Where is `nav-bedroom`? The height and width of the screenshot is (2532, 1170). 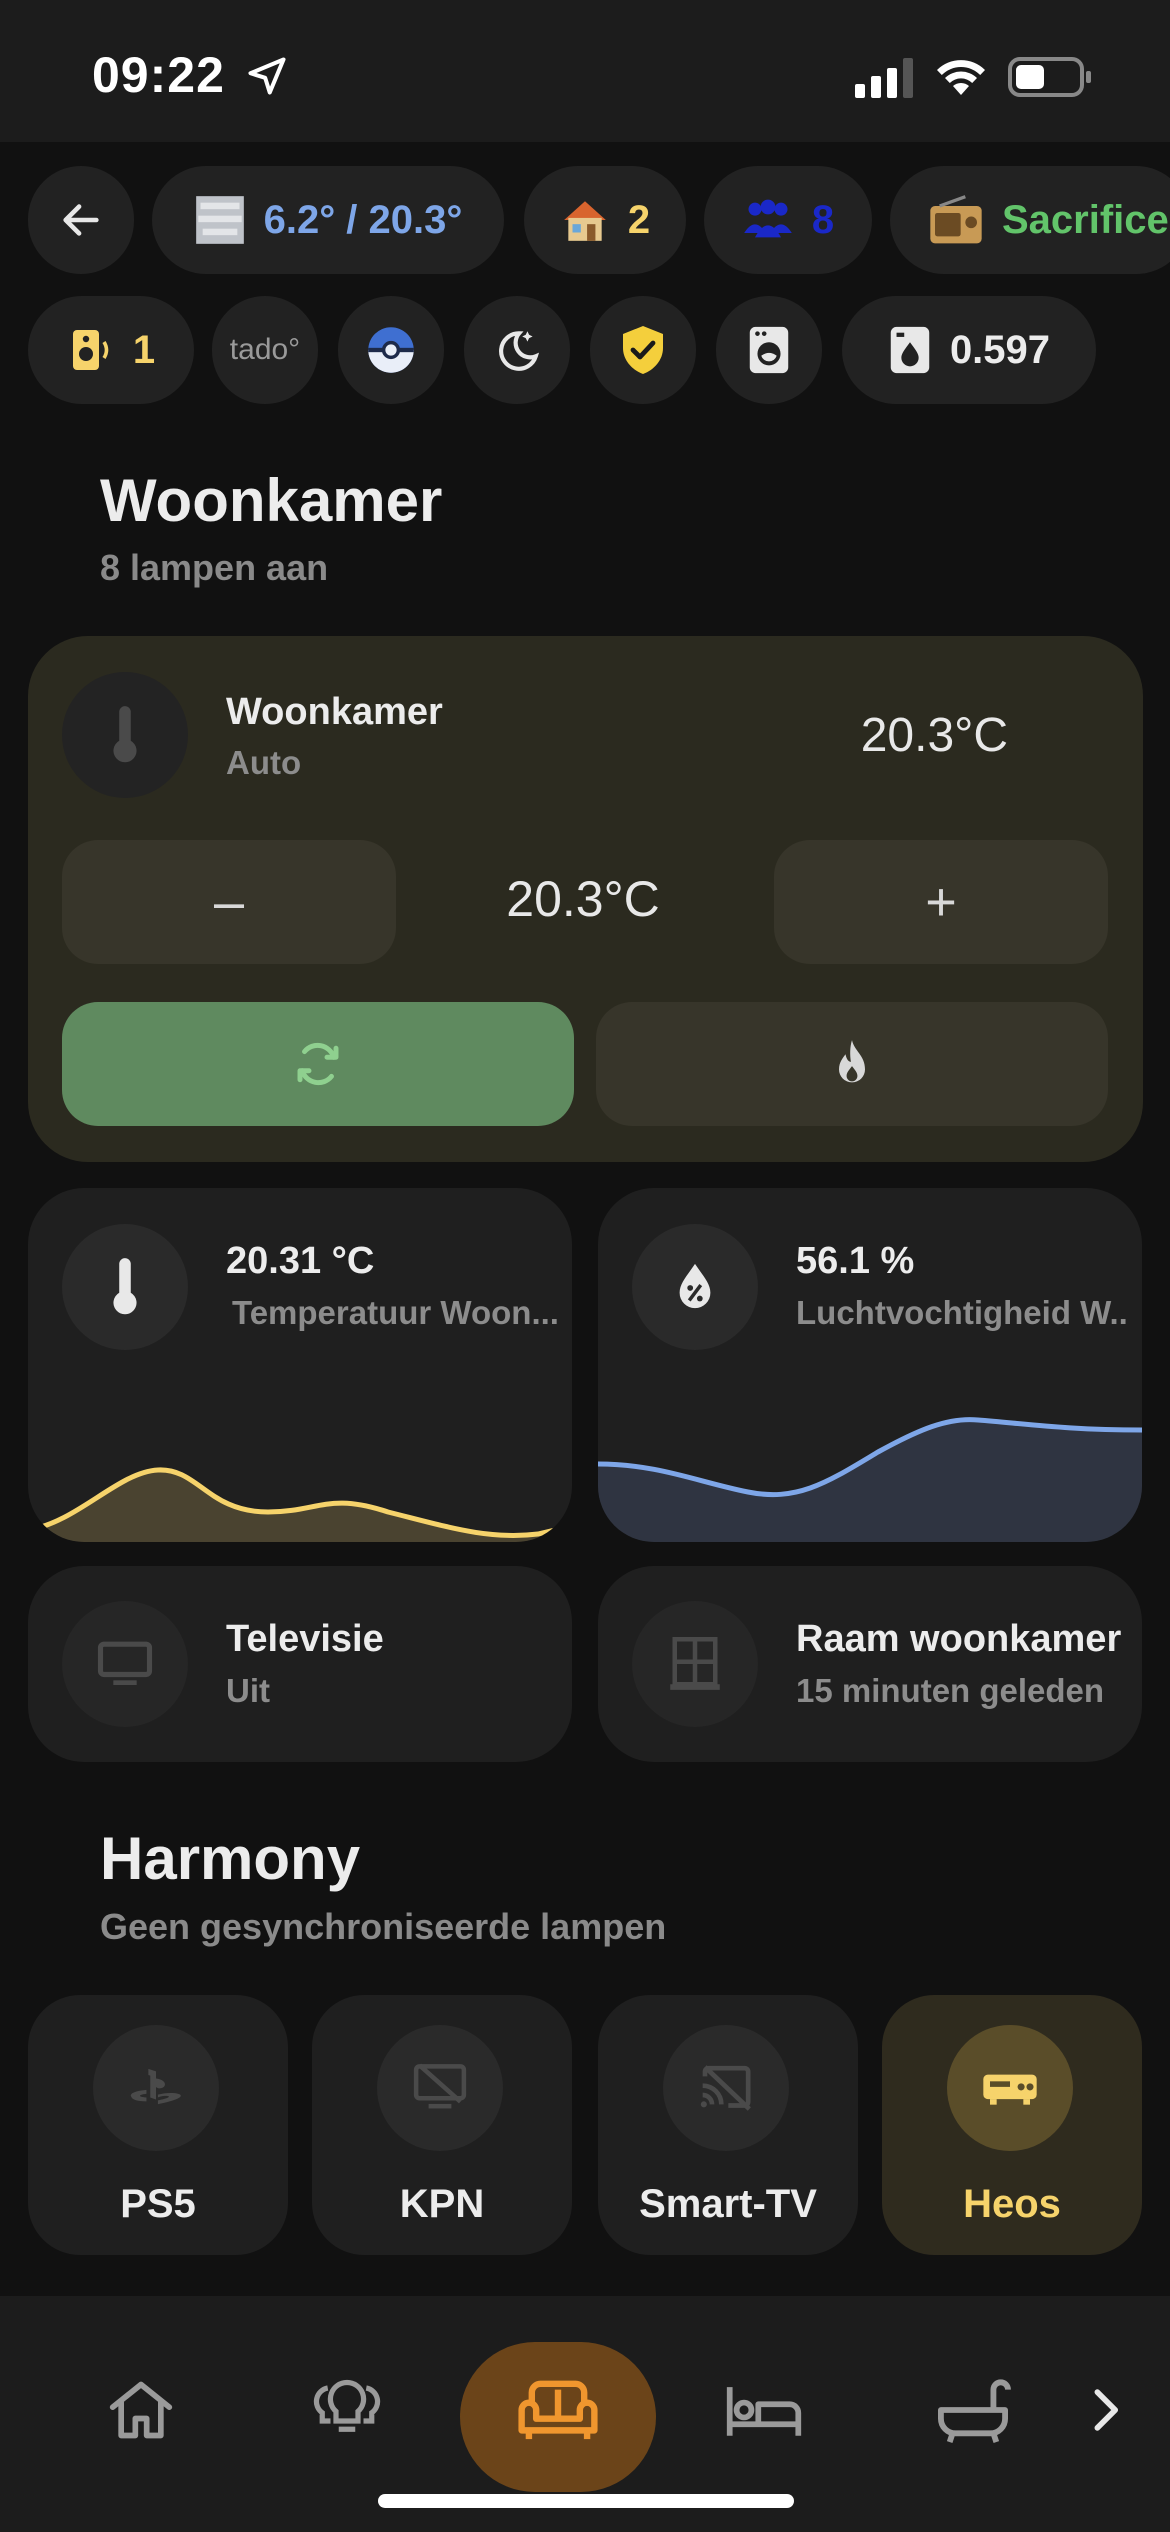
nav-bedroom is located at coordinates (764, 2410).